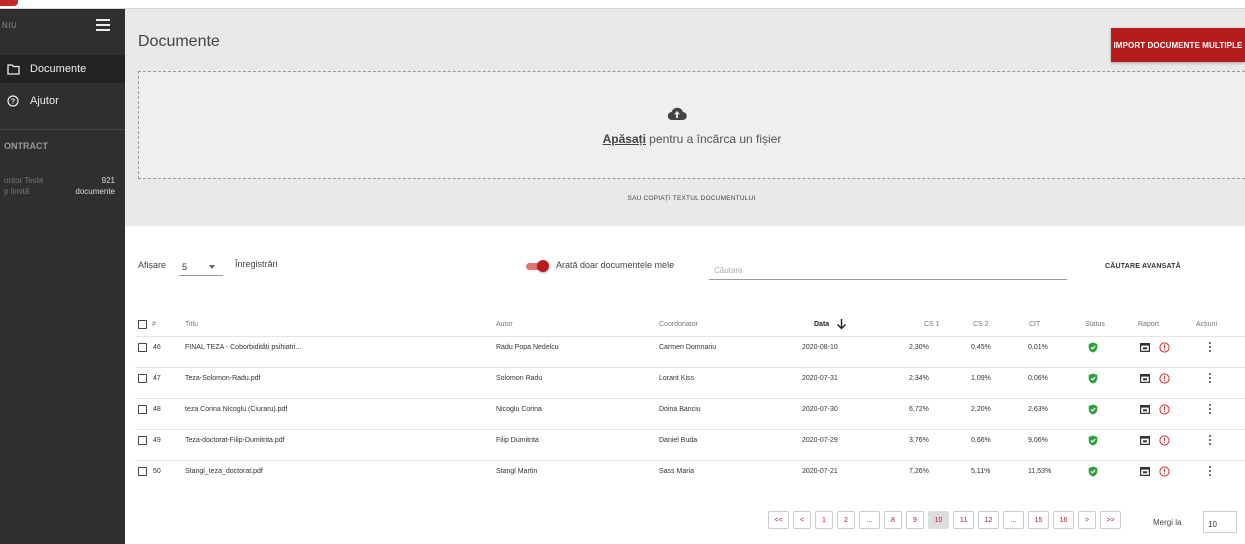 This screenshot has width=1245, height=544. Describe the element at coordinates (778, 520) in the screenshot. I see `page-button: <<` at that location.